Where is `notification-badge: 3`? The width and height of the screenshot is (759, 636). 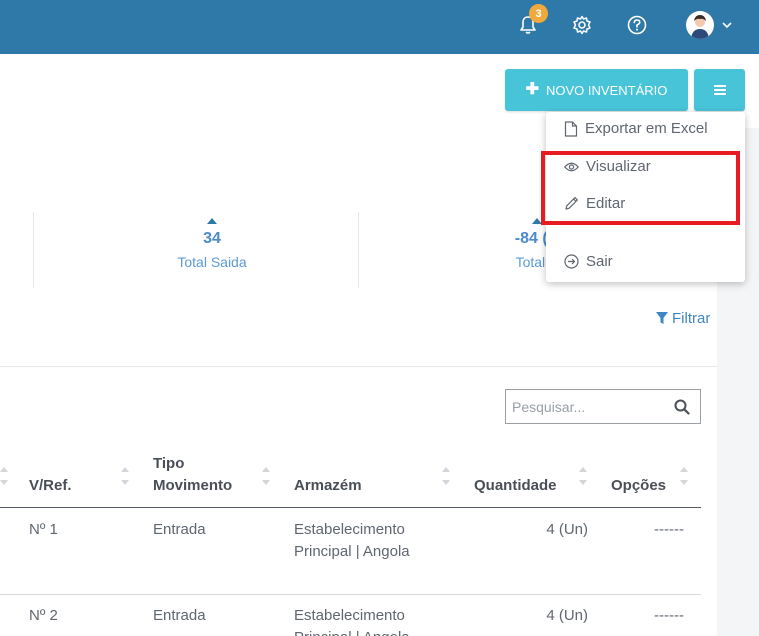
notification-badge: 3 is located at coordinates (538, 13).